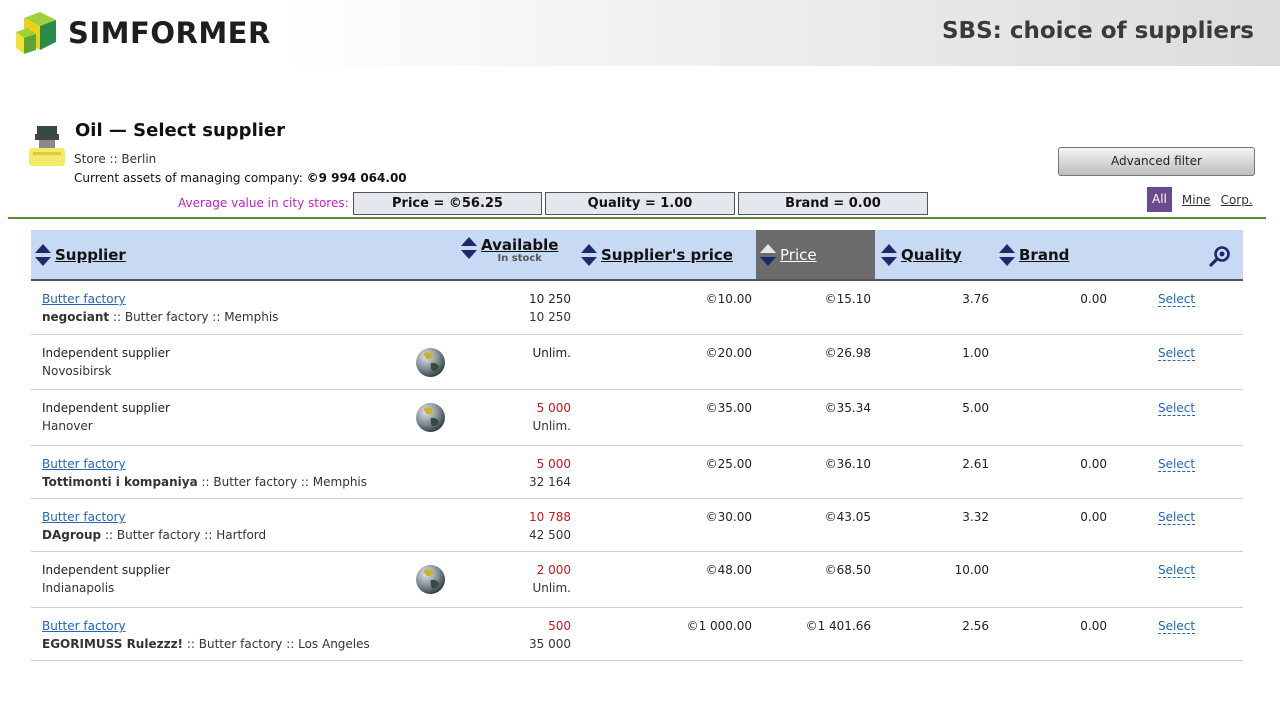 This screenshot has width=1280, height=720. Describe the element at coordinates (169, 33) in the screenshot. I see `logo-text: SIMFORMER` at that location.